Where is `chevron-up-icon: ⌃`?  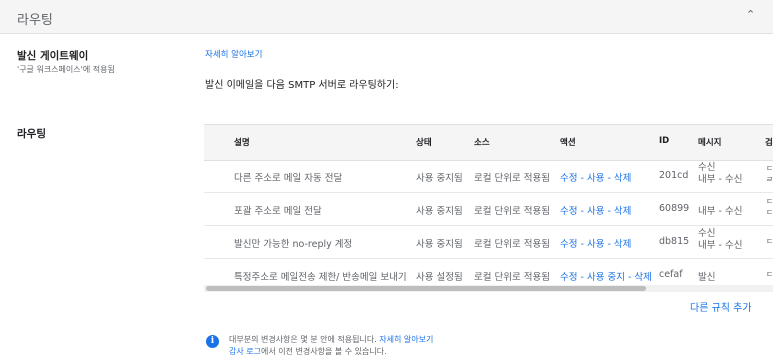 chevron-up-icon: ⌃ is located at coordinates (750, 14).